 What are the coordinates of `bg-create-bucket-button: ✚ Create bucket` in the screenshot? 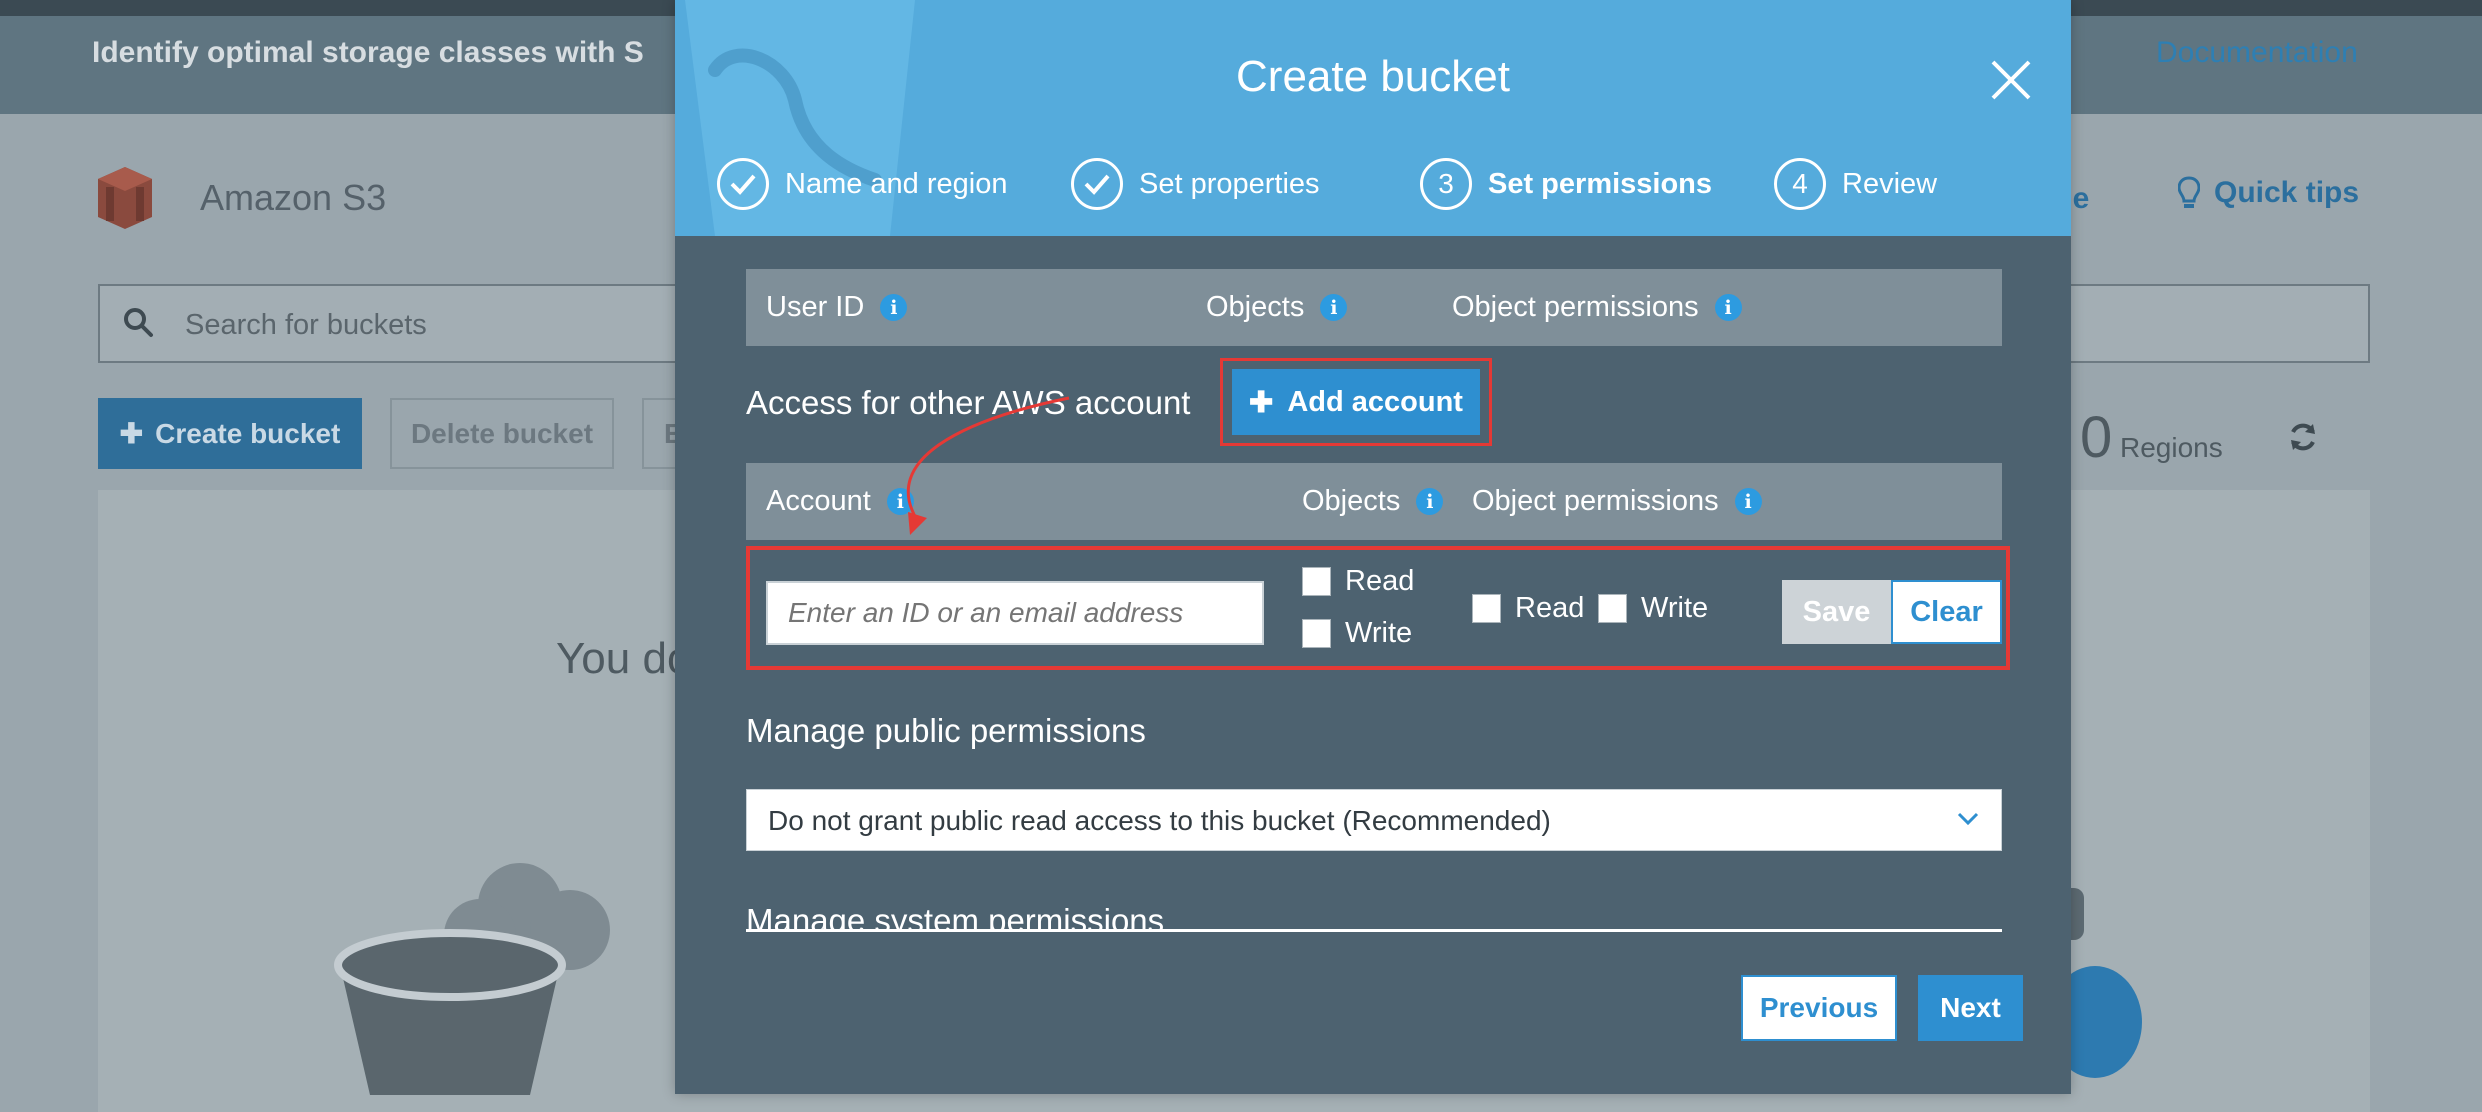 It's located at (230, 433).